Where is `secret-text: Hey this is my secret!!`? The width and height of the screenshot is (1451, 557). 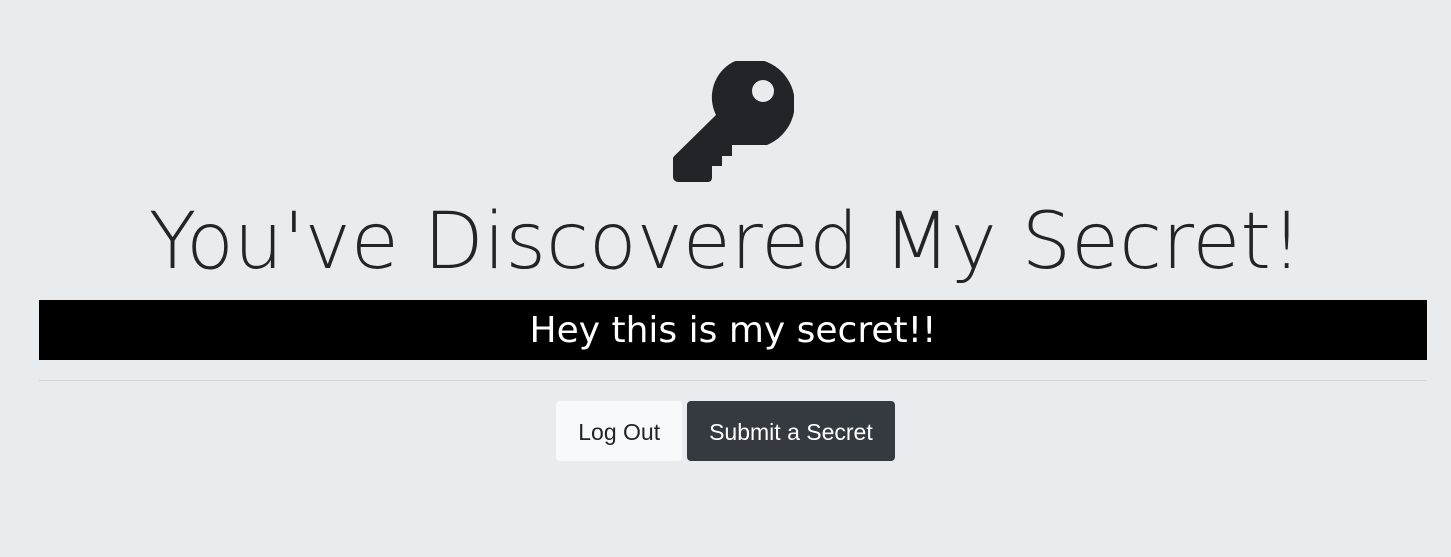 secret-text: Hey this is my secret!! is located at coordinates (733, 330).